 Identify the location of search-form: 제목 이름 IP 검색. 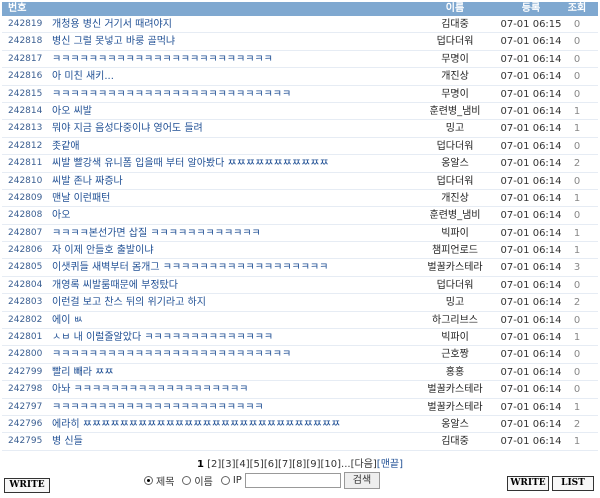
(262, 480).